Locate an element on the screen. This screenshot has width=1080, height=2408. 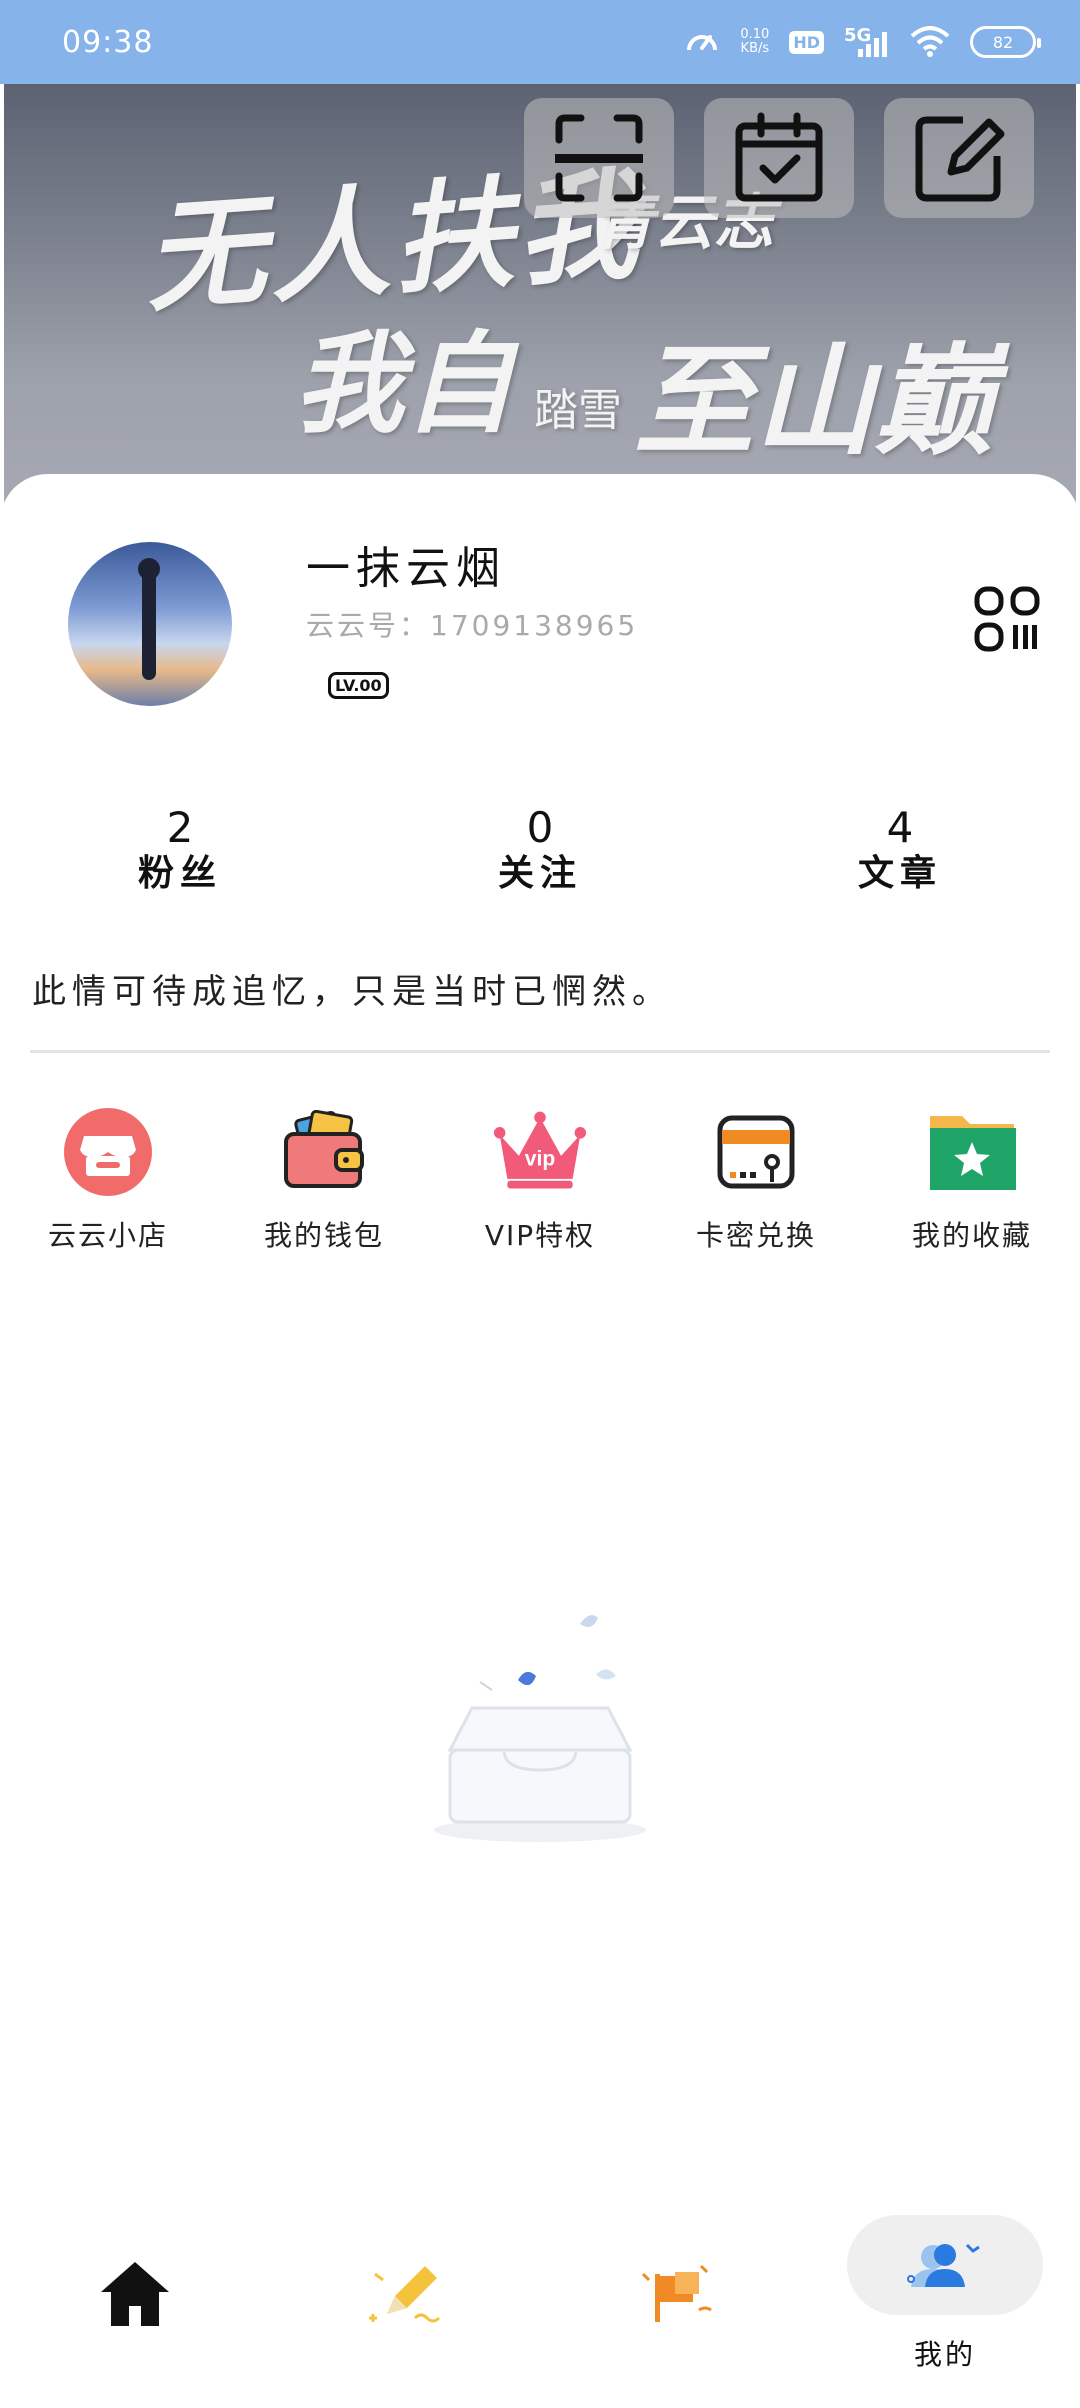
feature-menu: 云云小店 我的钱包 vip VIP特权 卡密兑换 我的收藏 is located at coordinates (540, 1179).